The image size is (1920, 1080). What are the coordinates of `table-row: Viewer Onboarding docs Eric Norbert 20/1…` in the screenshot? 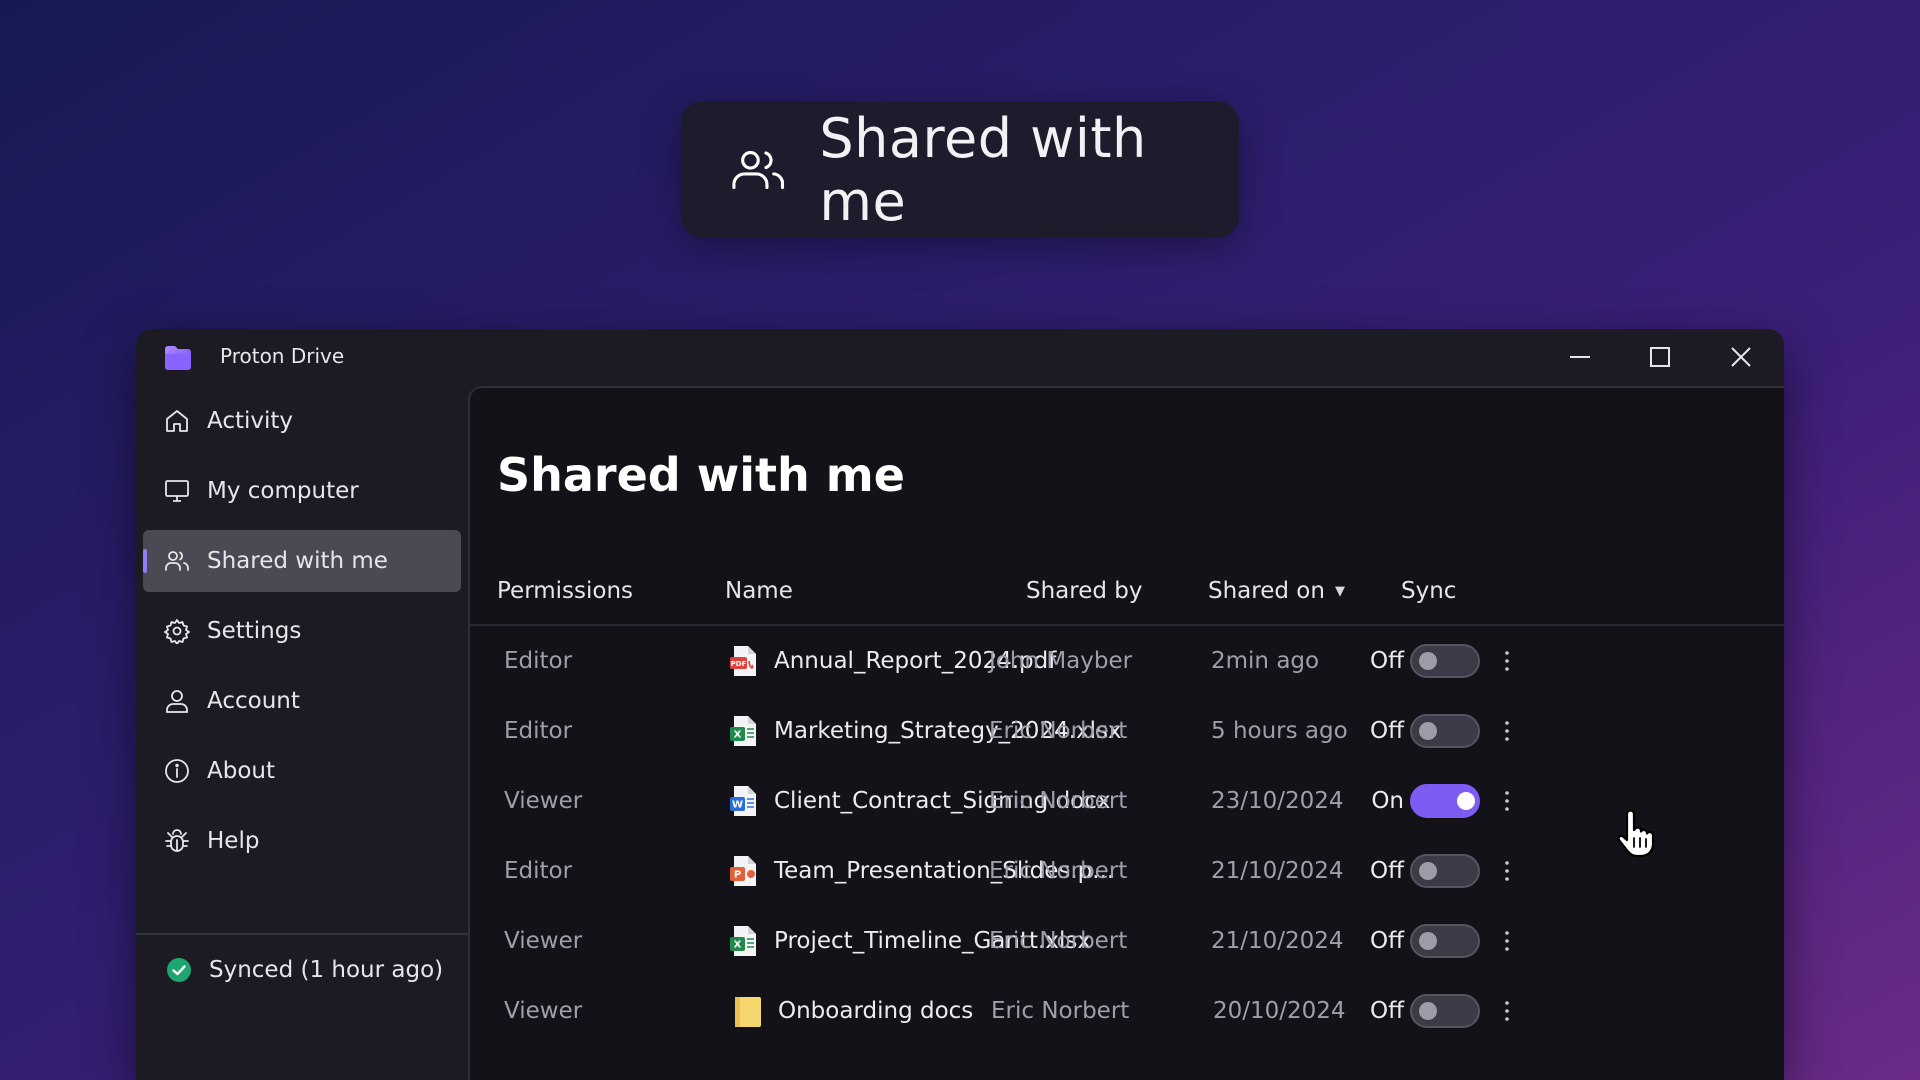 It's located at (1127, 1011).